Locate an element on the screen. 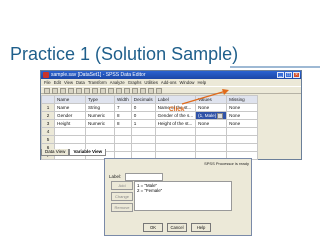 The height and width of the screenshot is (240, 320). click-annotation: Click is located at coordinates (177, 109).